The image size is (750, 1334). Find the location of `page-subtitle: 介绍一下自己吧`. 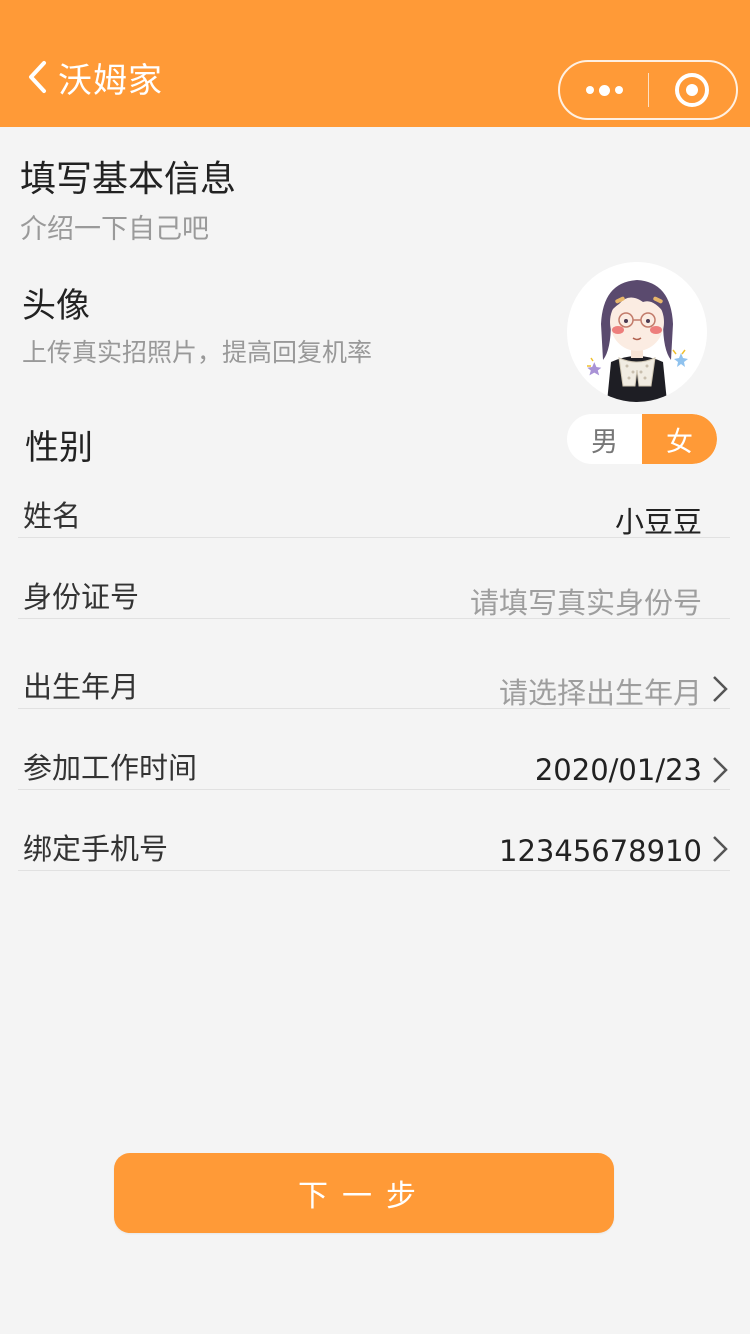

page-subtitle: 介绍一下自己吧 is located at coordinates (114, 229).